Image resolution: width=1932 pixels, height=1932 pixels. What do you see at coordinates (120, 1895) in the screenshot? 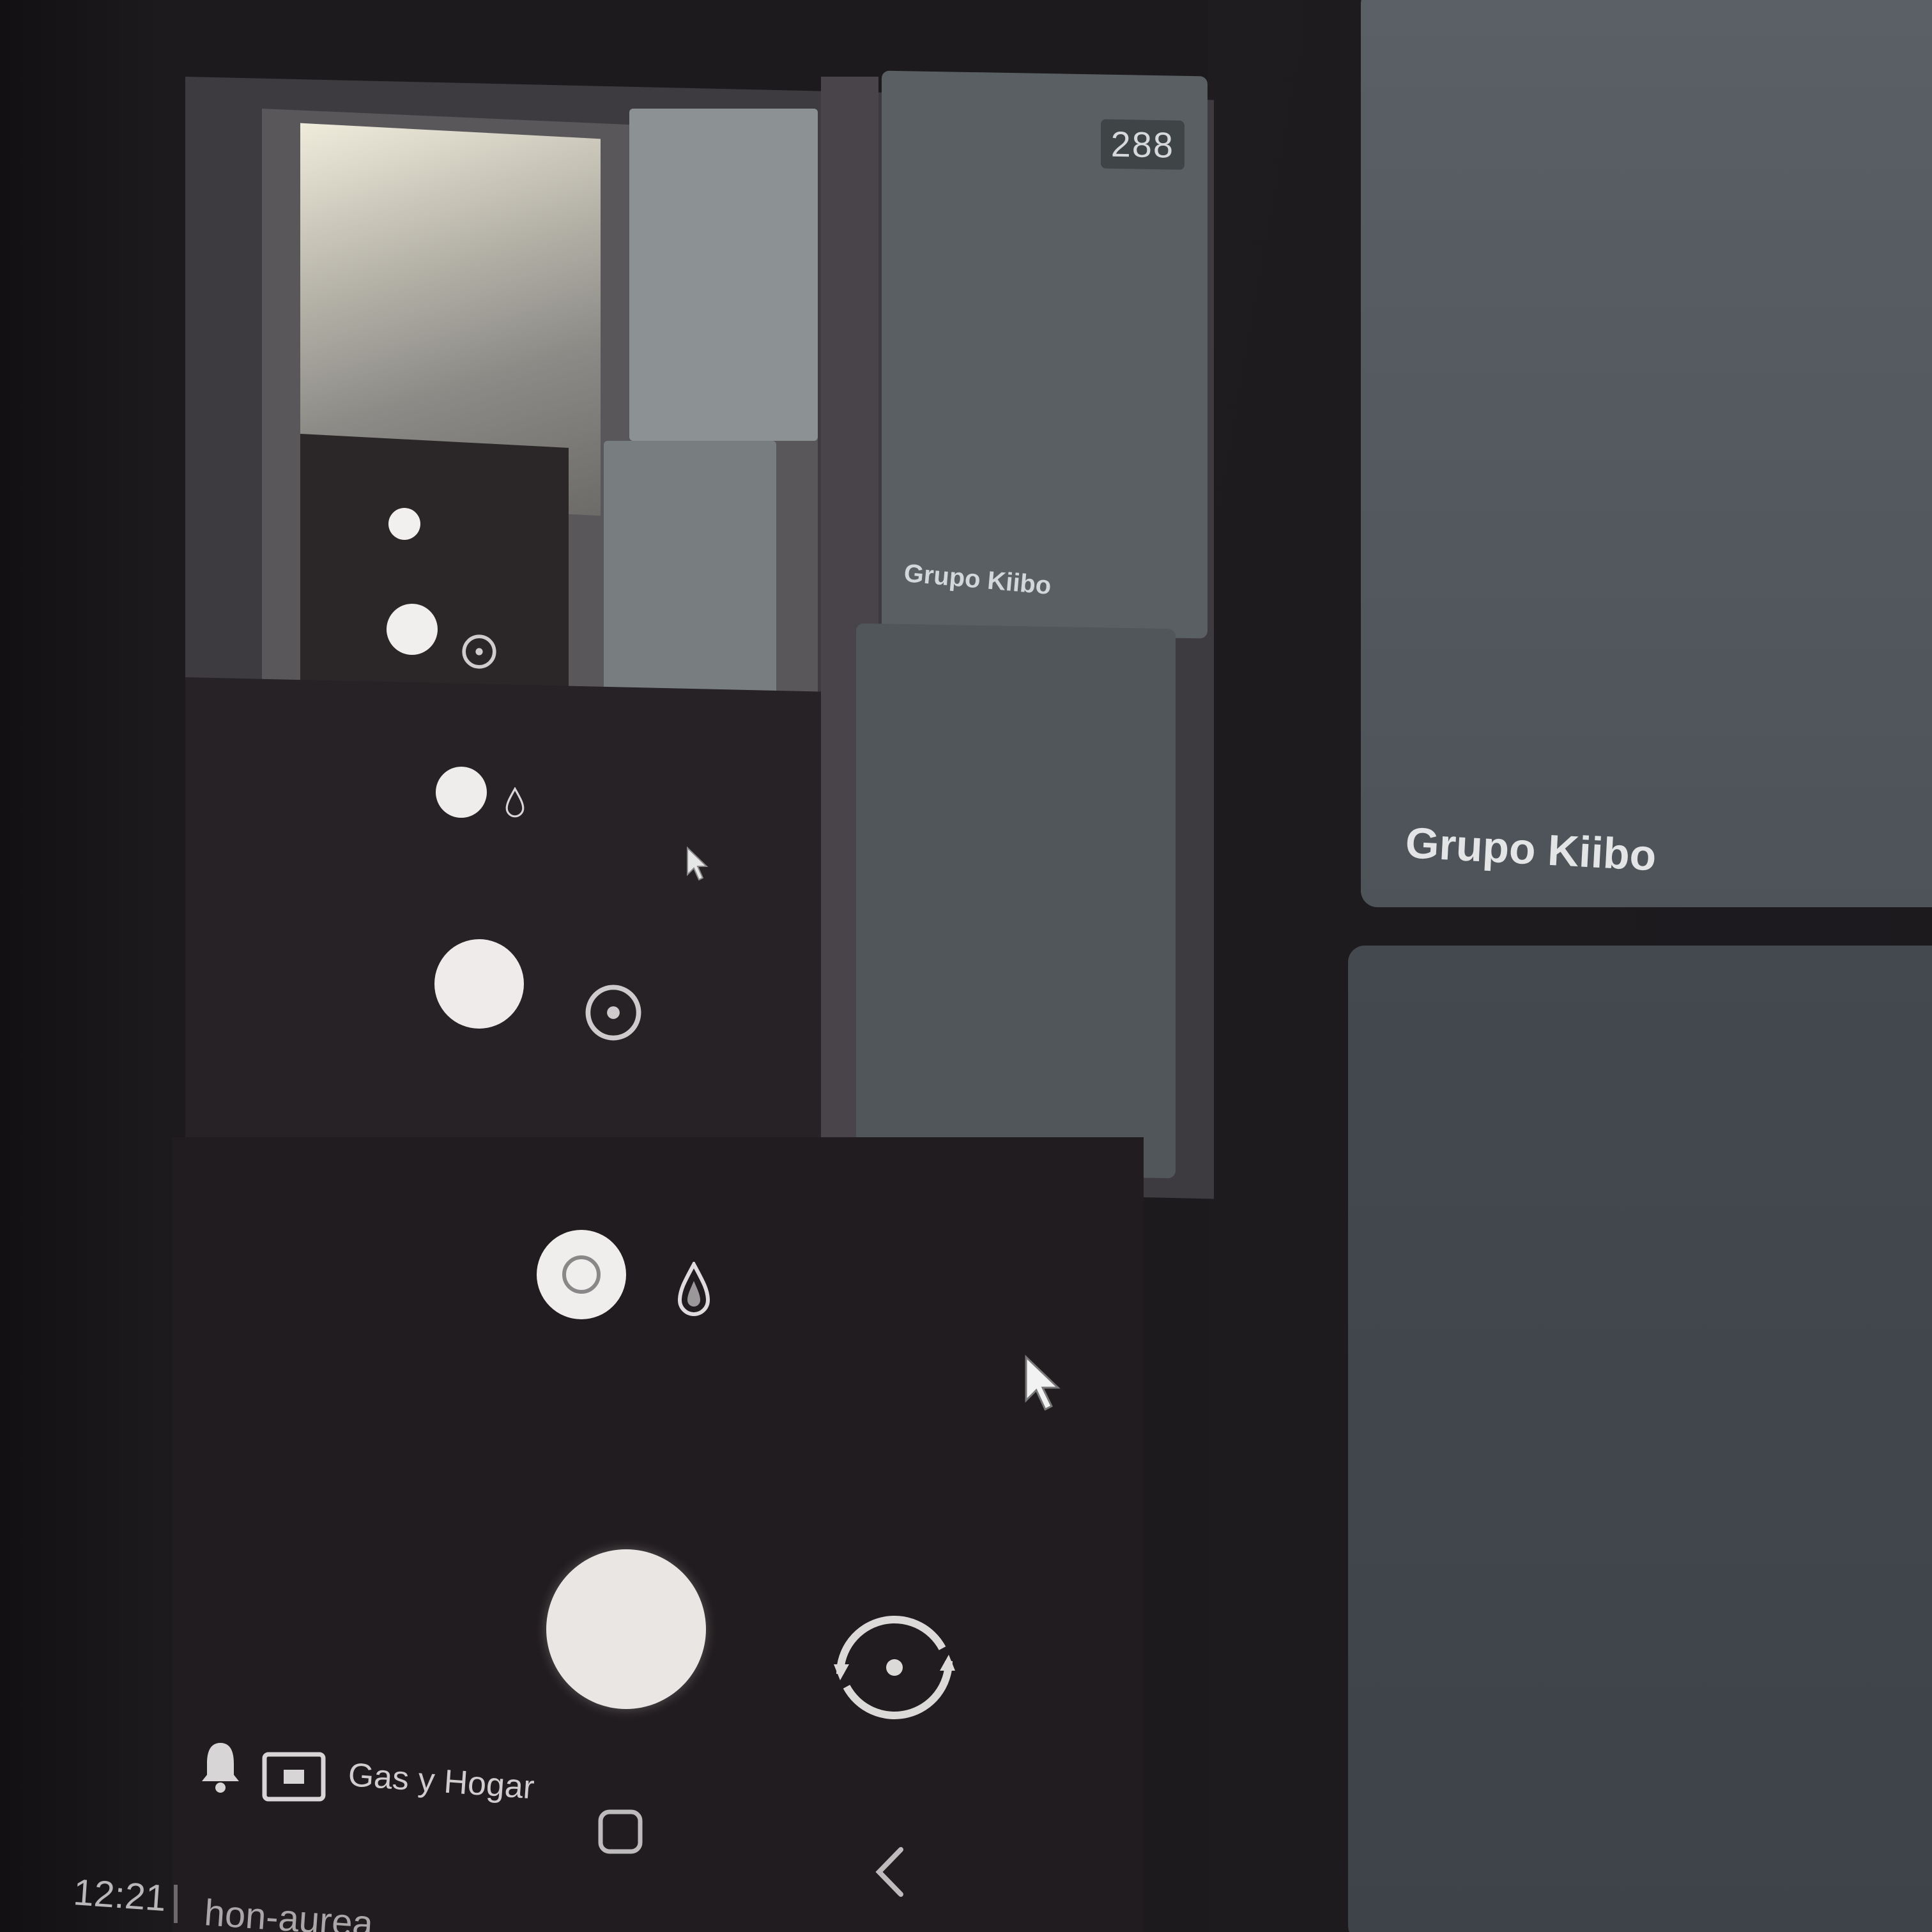
I see `taskbar-time: 12:21` at bounding box center [120, 1895].